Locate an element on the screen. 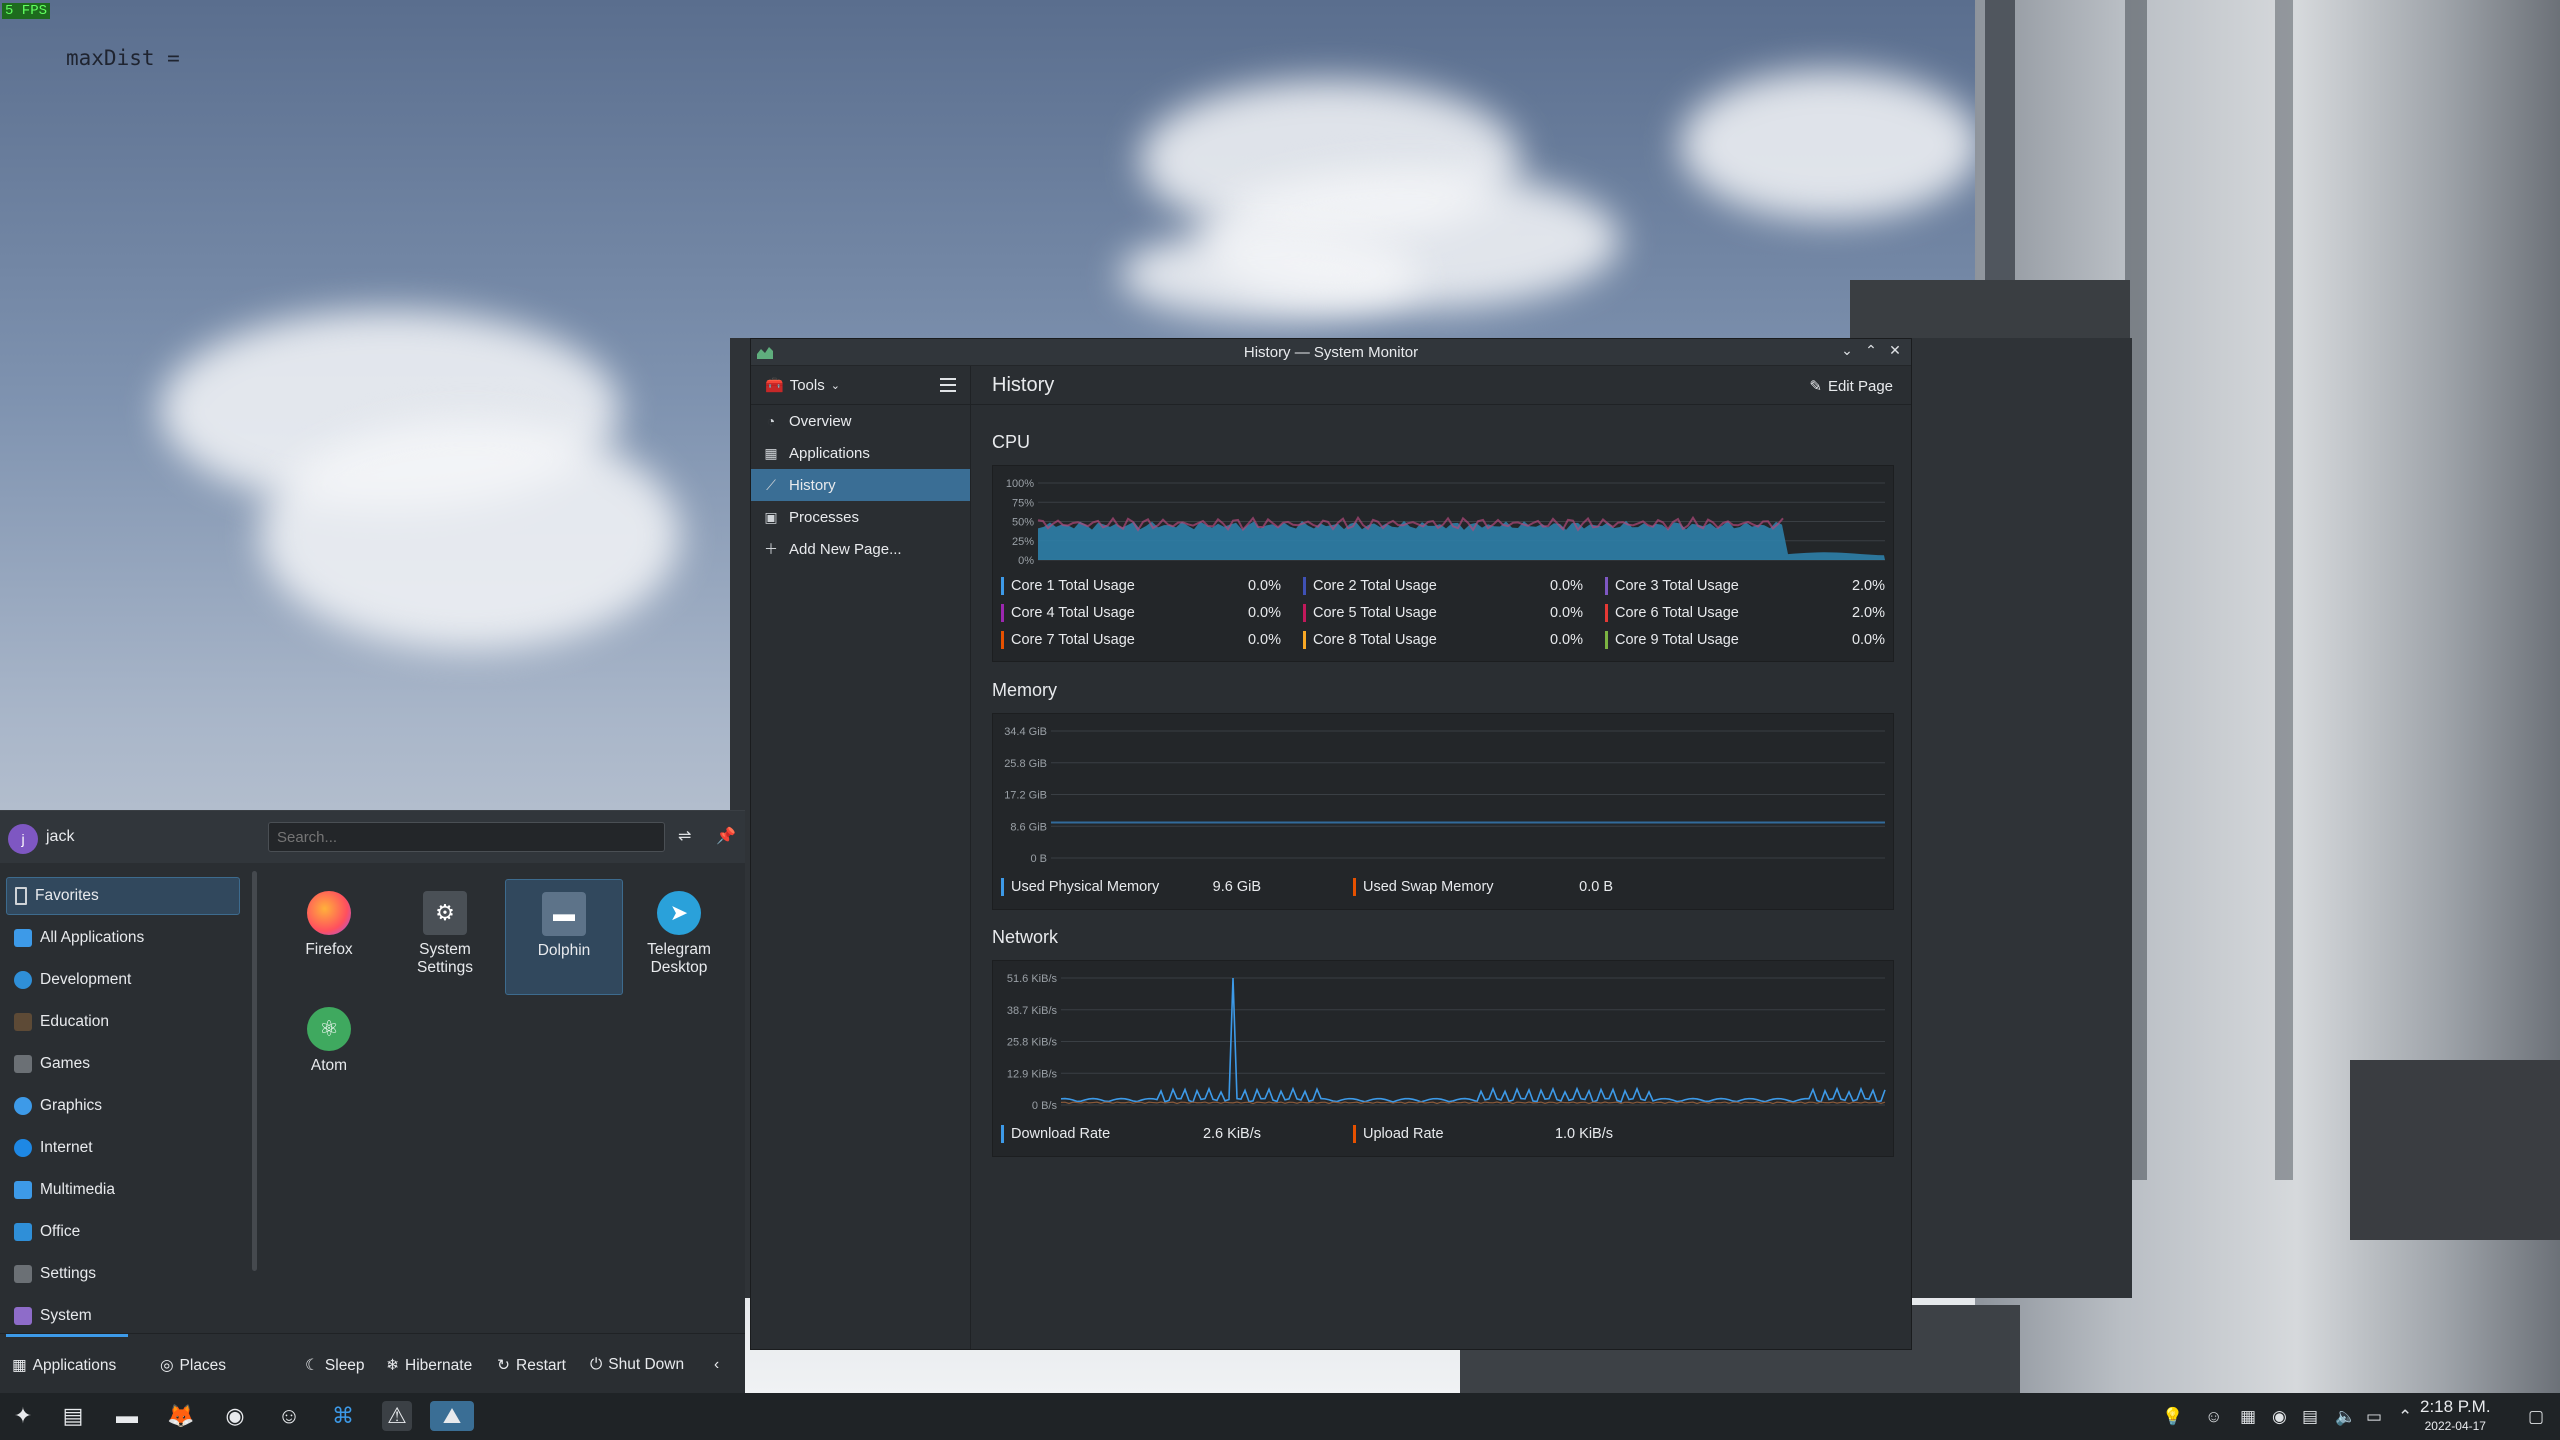 The height and width of the screenshot is (1440, 2560). sidebar-item-history: ⟋ History is located at coordinates (860, 485).